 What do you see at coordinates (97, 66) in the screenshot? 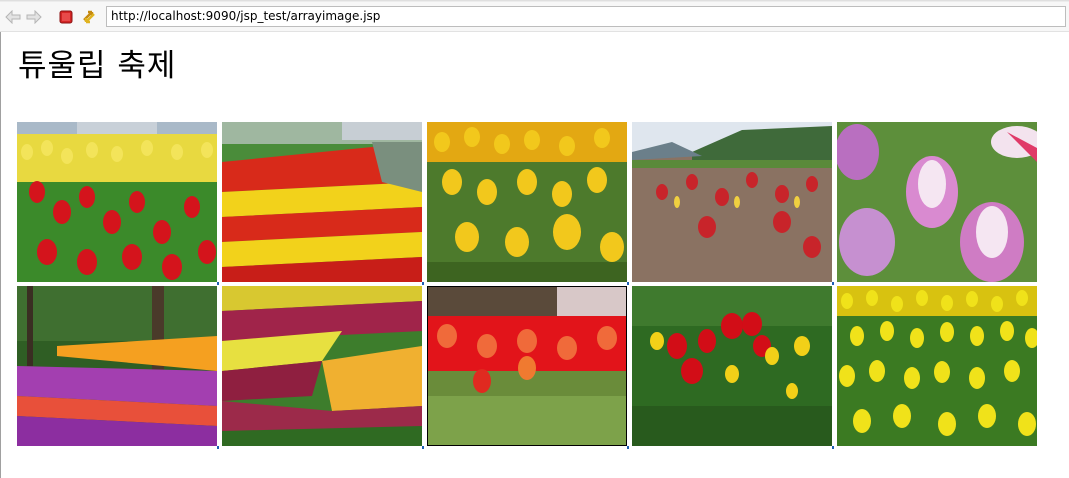
I see `page-title: 튜울립 축제` at bounding box center [97, 66].